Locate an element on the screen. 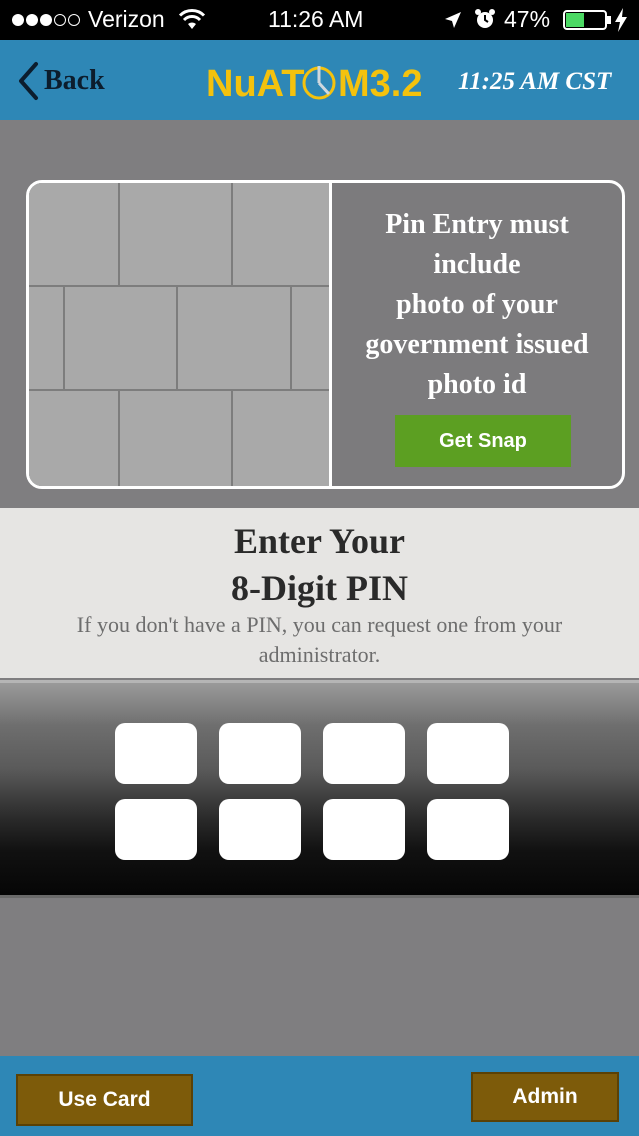 The width and height of the screenshot is (639, 1136). camera-preview is located at coordinates (179, 334).